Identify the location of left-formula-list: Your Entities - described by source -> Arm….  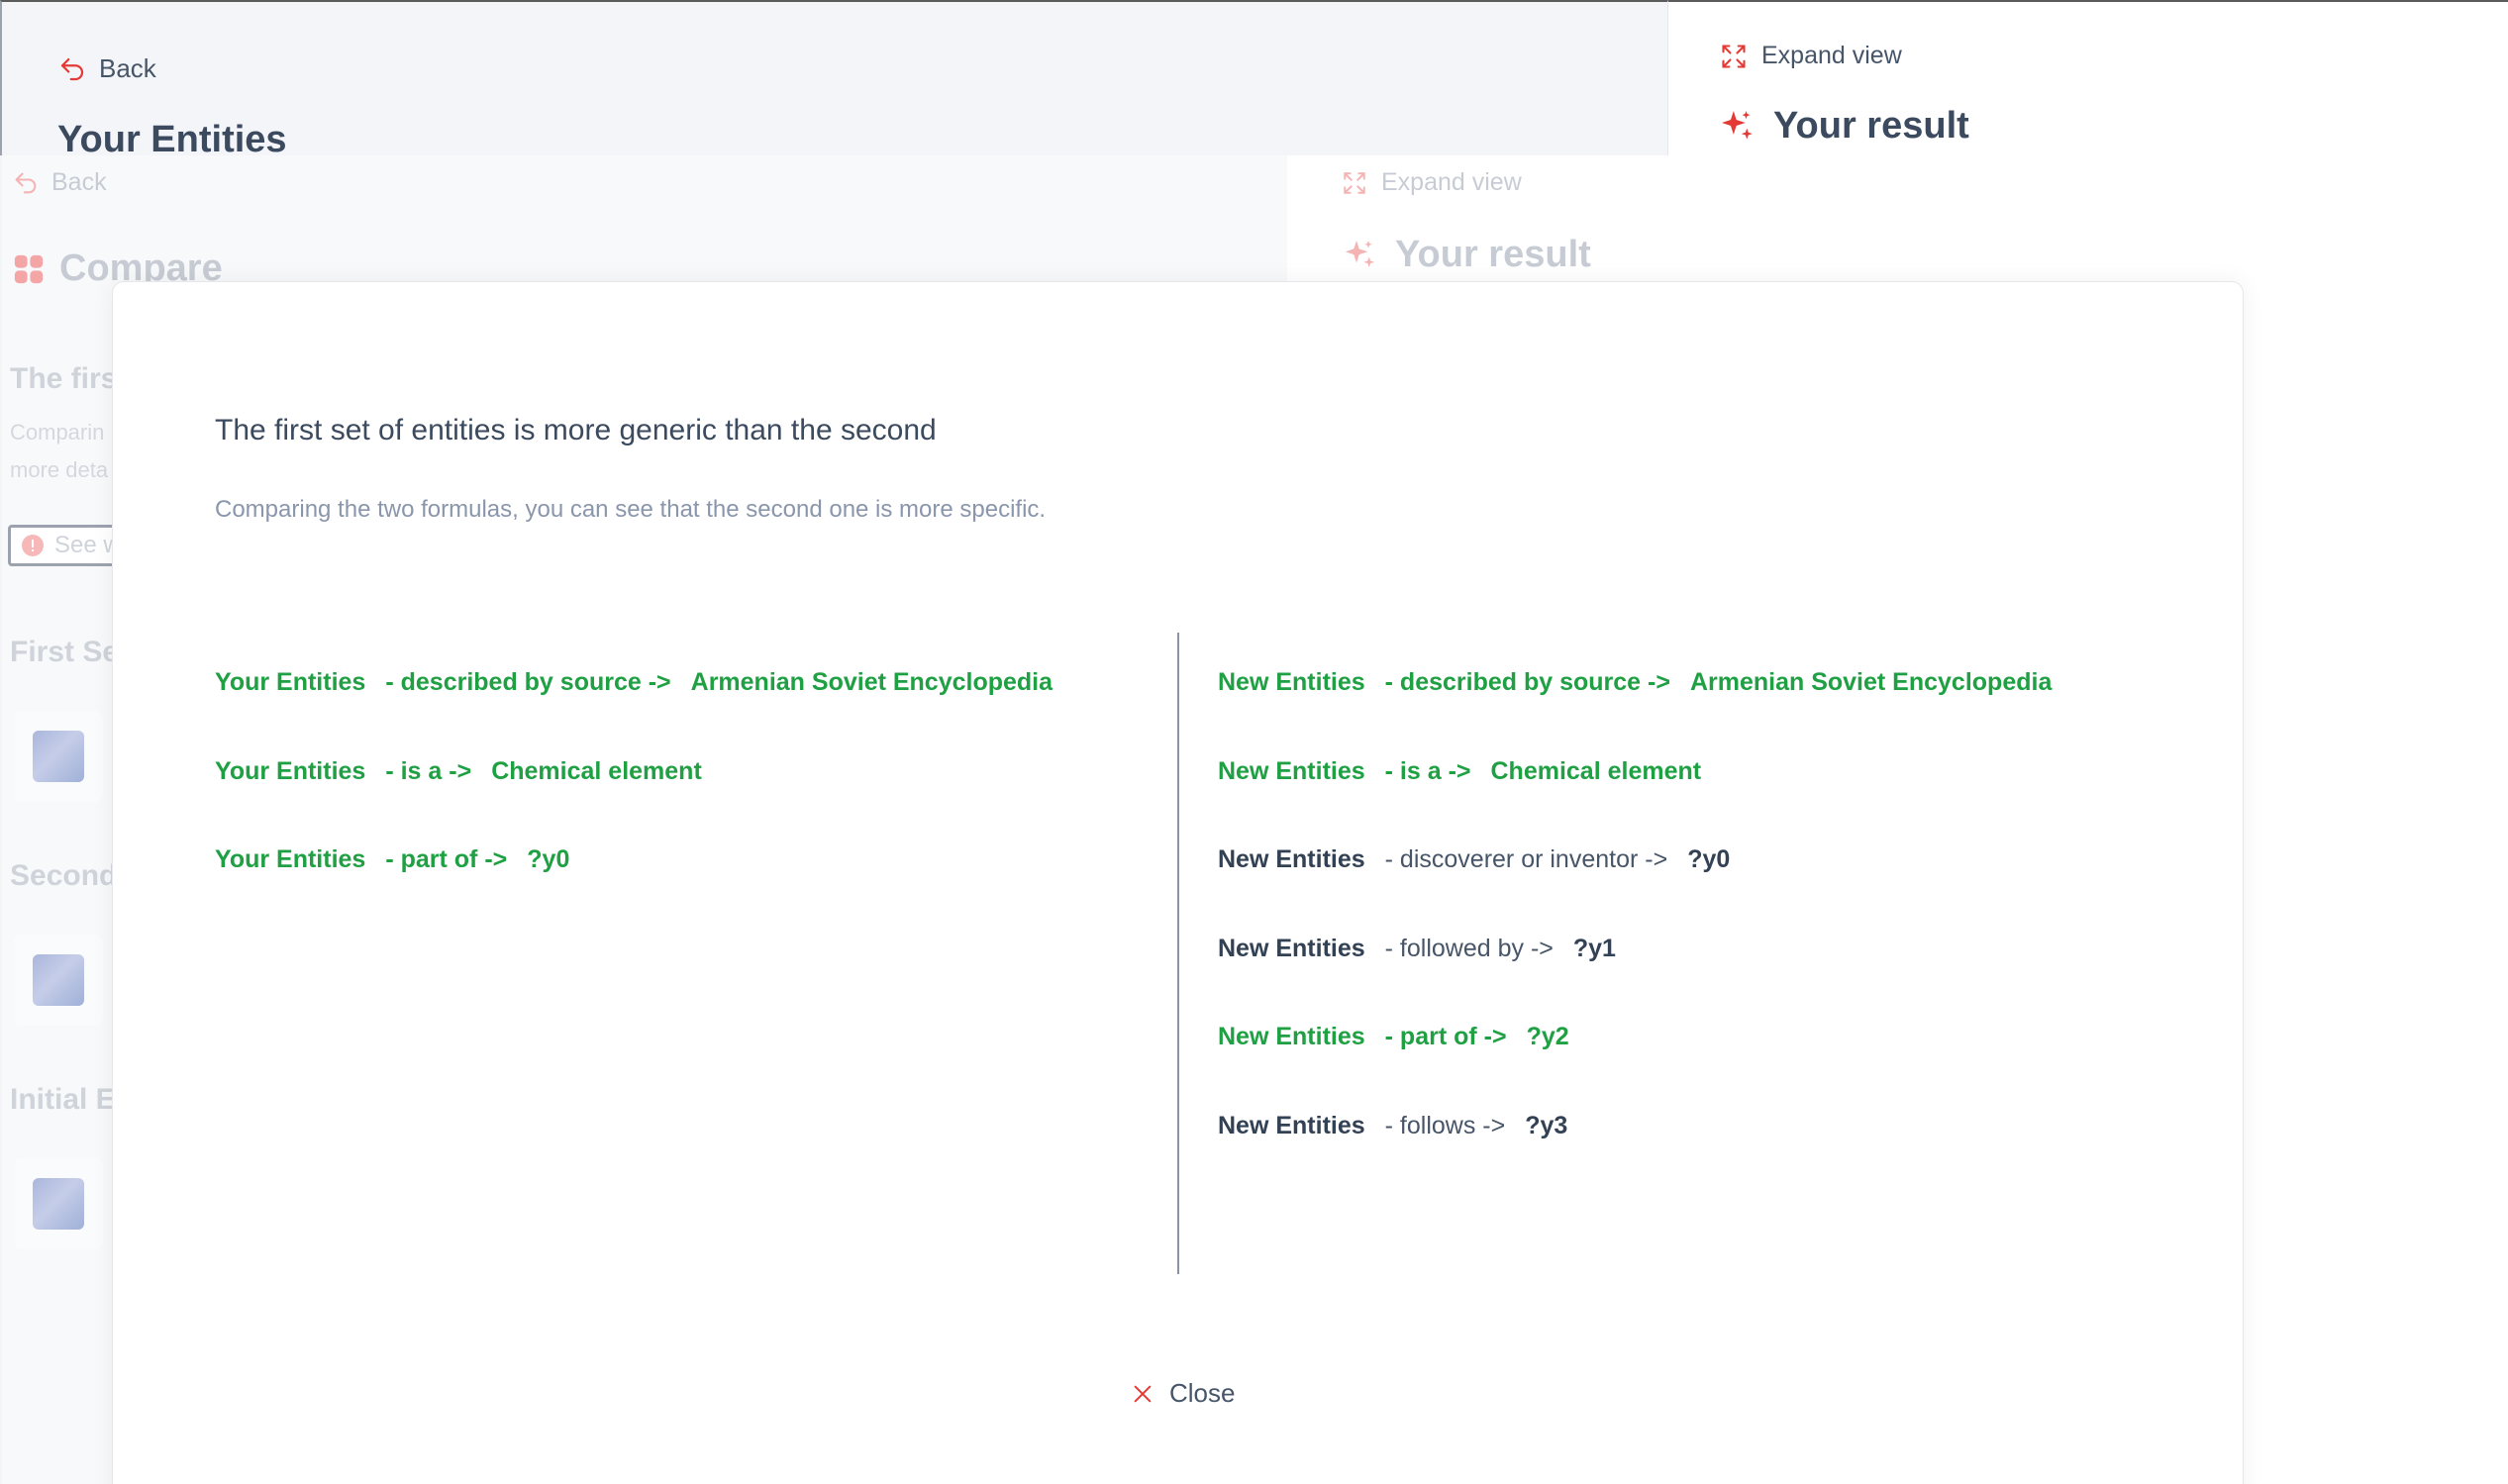
(643, 801).